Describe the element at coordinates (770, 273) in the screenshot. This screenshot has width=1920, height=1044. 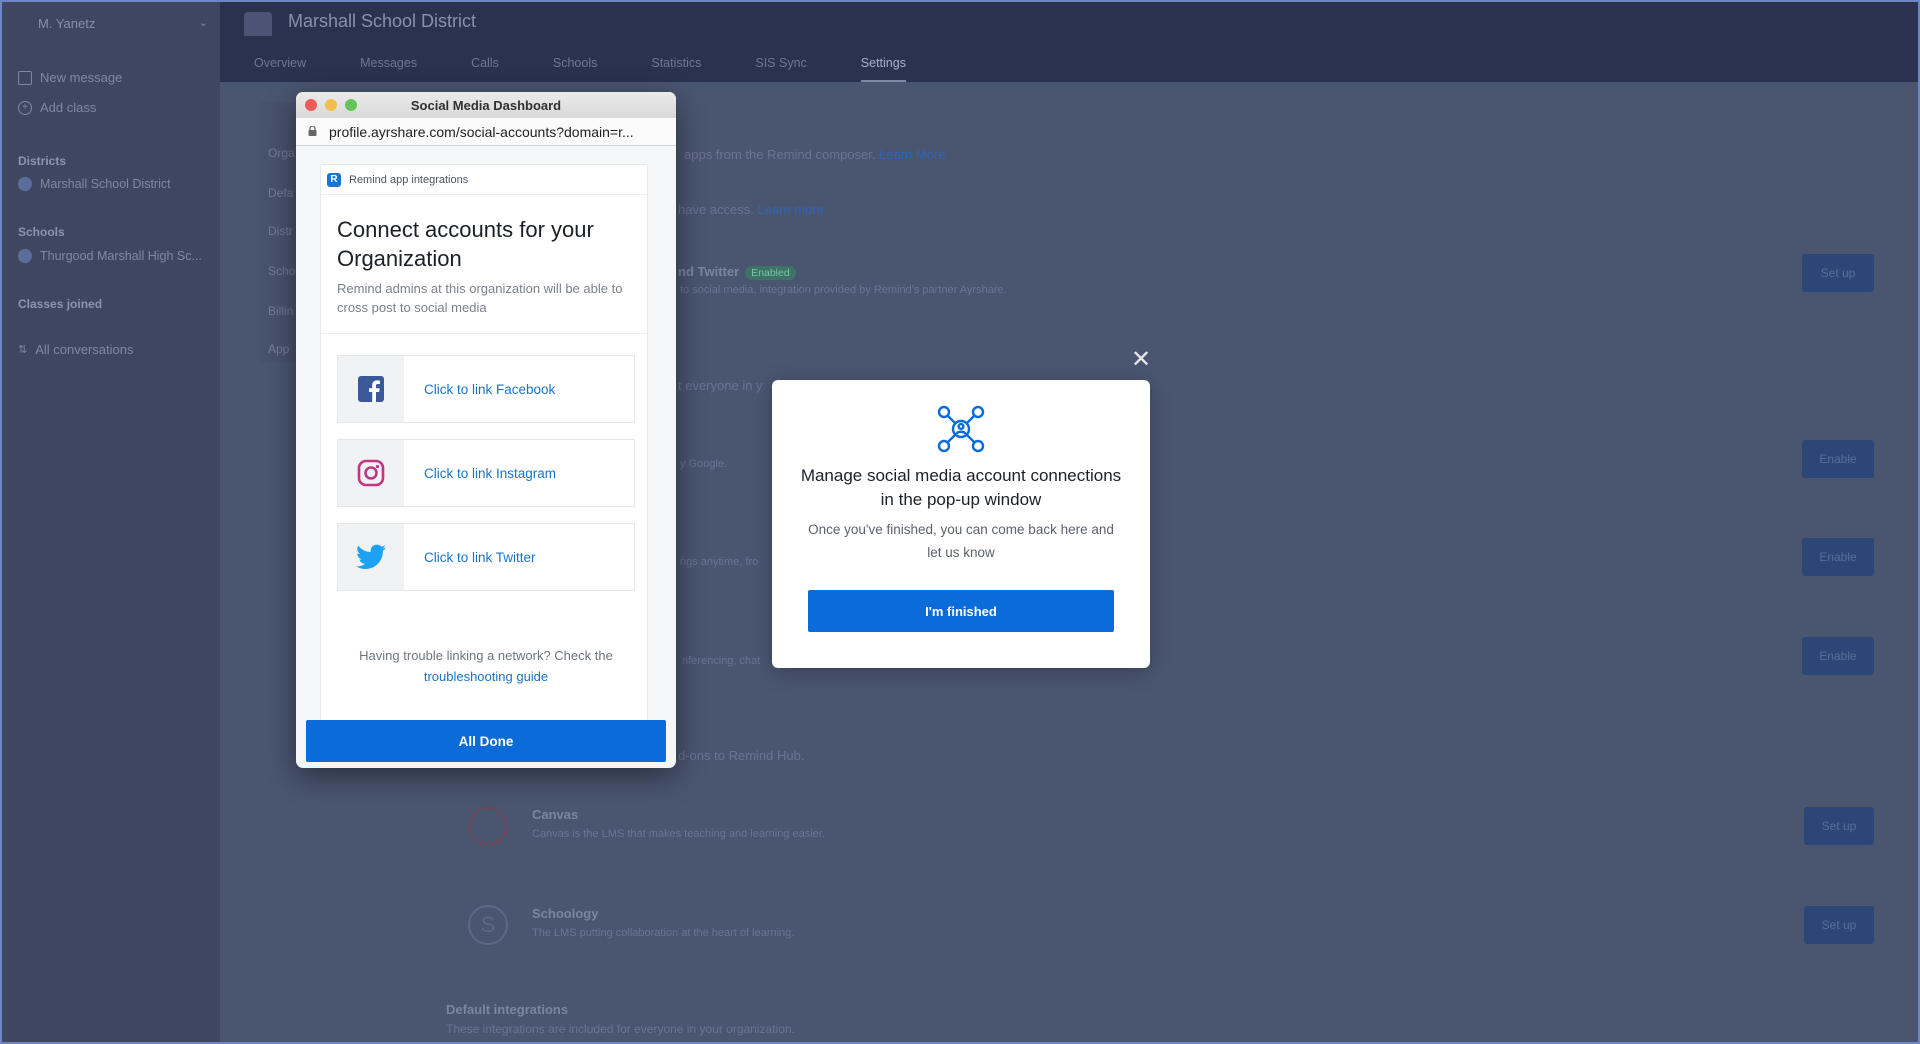
I see `status-badge: Enabled` at that location.